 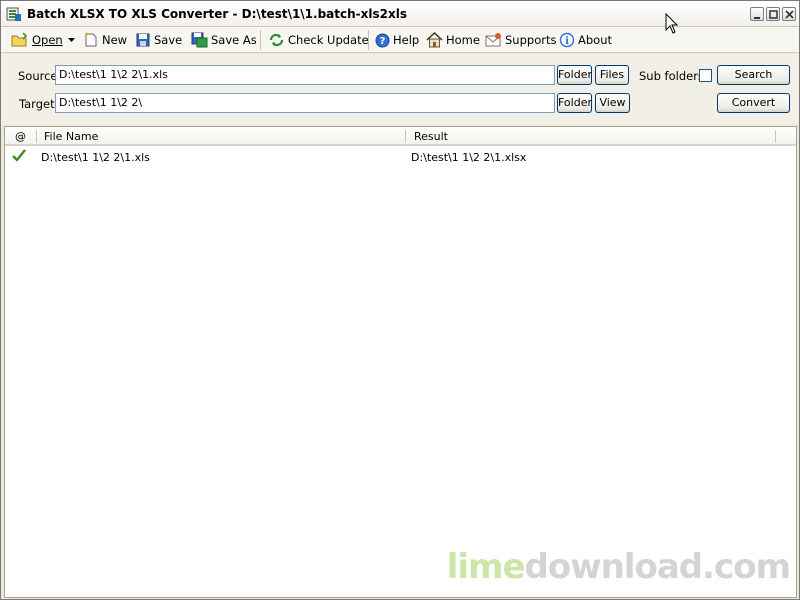 I want to click on about-button: i About, so click(x=585, y=40).